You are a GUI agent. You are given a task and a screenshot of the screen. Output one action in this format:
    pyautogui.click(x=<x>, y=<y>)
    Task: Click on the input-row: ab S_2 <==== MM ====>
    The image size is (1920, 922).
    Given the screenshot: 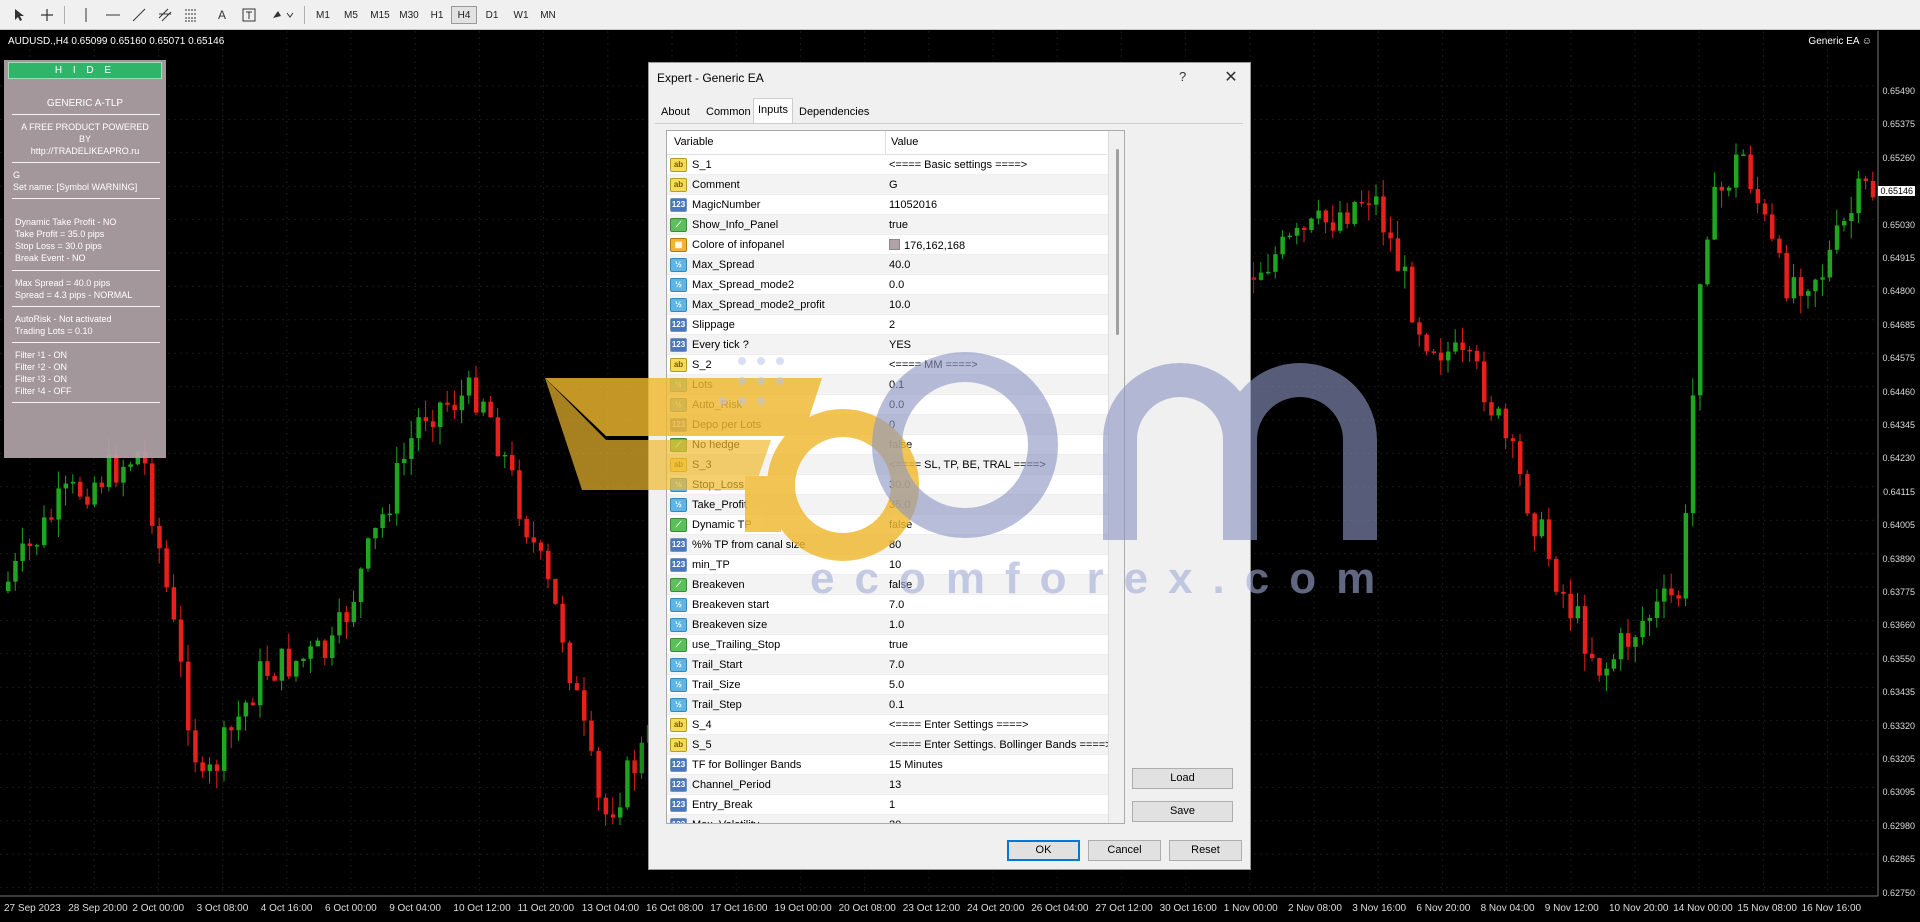 What is the action you would take?
    pyautogui.click(x=887, y=365)
    